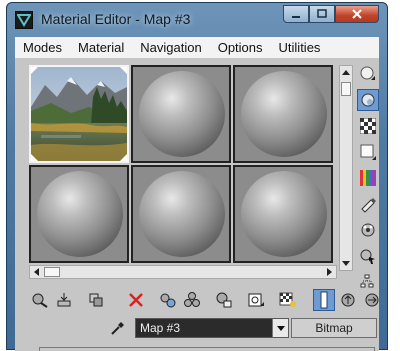 Image resolution: width=400 pixels, height=351 pixels. I want to click on dropdown-arrow-button, so click(280, 328).